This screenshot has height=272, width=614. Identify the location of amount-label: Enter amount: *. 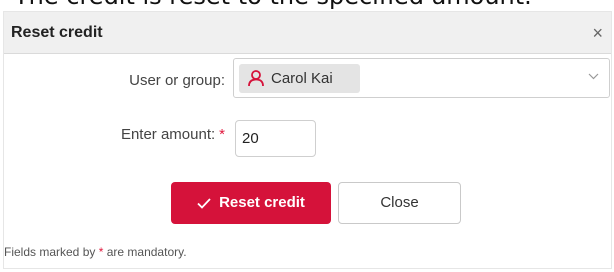
(173, 134).